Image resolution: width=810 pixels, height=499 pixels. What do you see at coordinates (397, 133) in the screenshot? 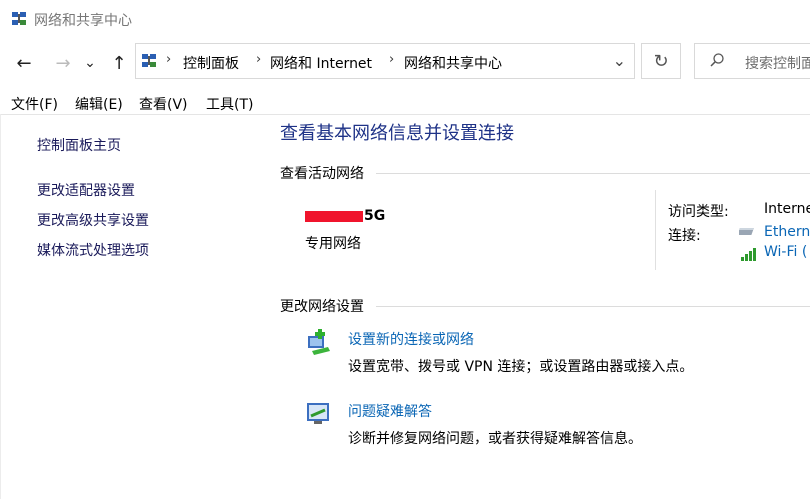
I see `page-title: 查看基本网络信息并设置连接` at bounding box center [397, 133].